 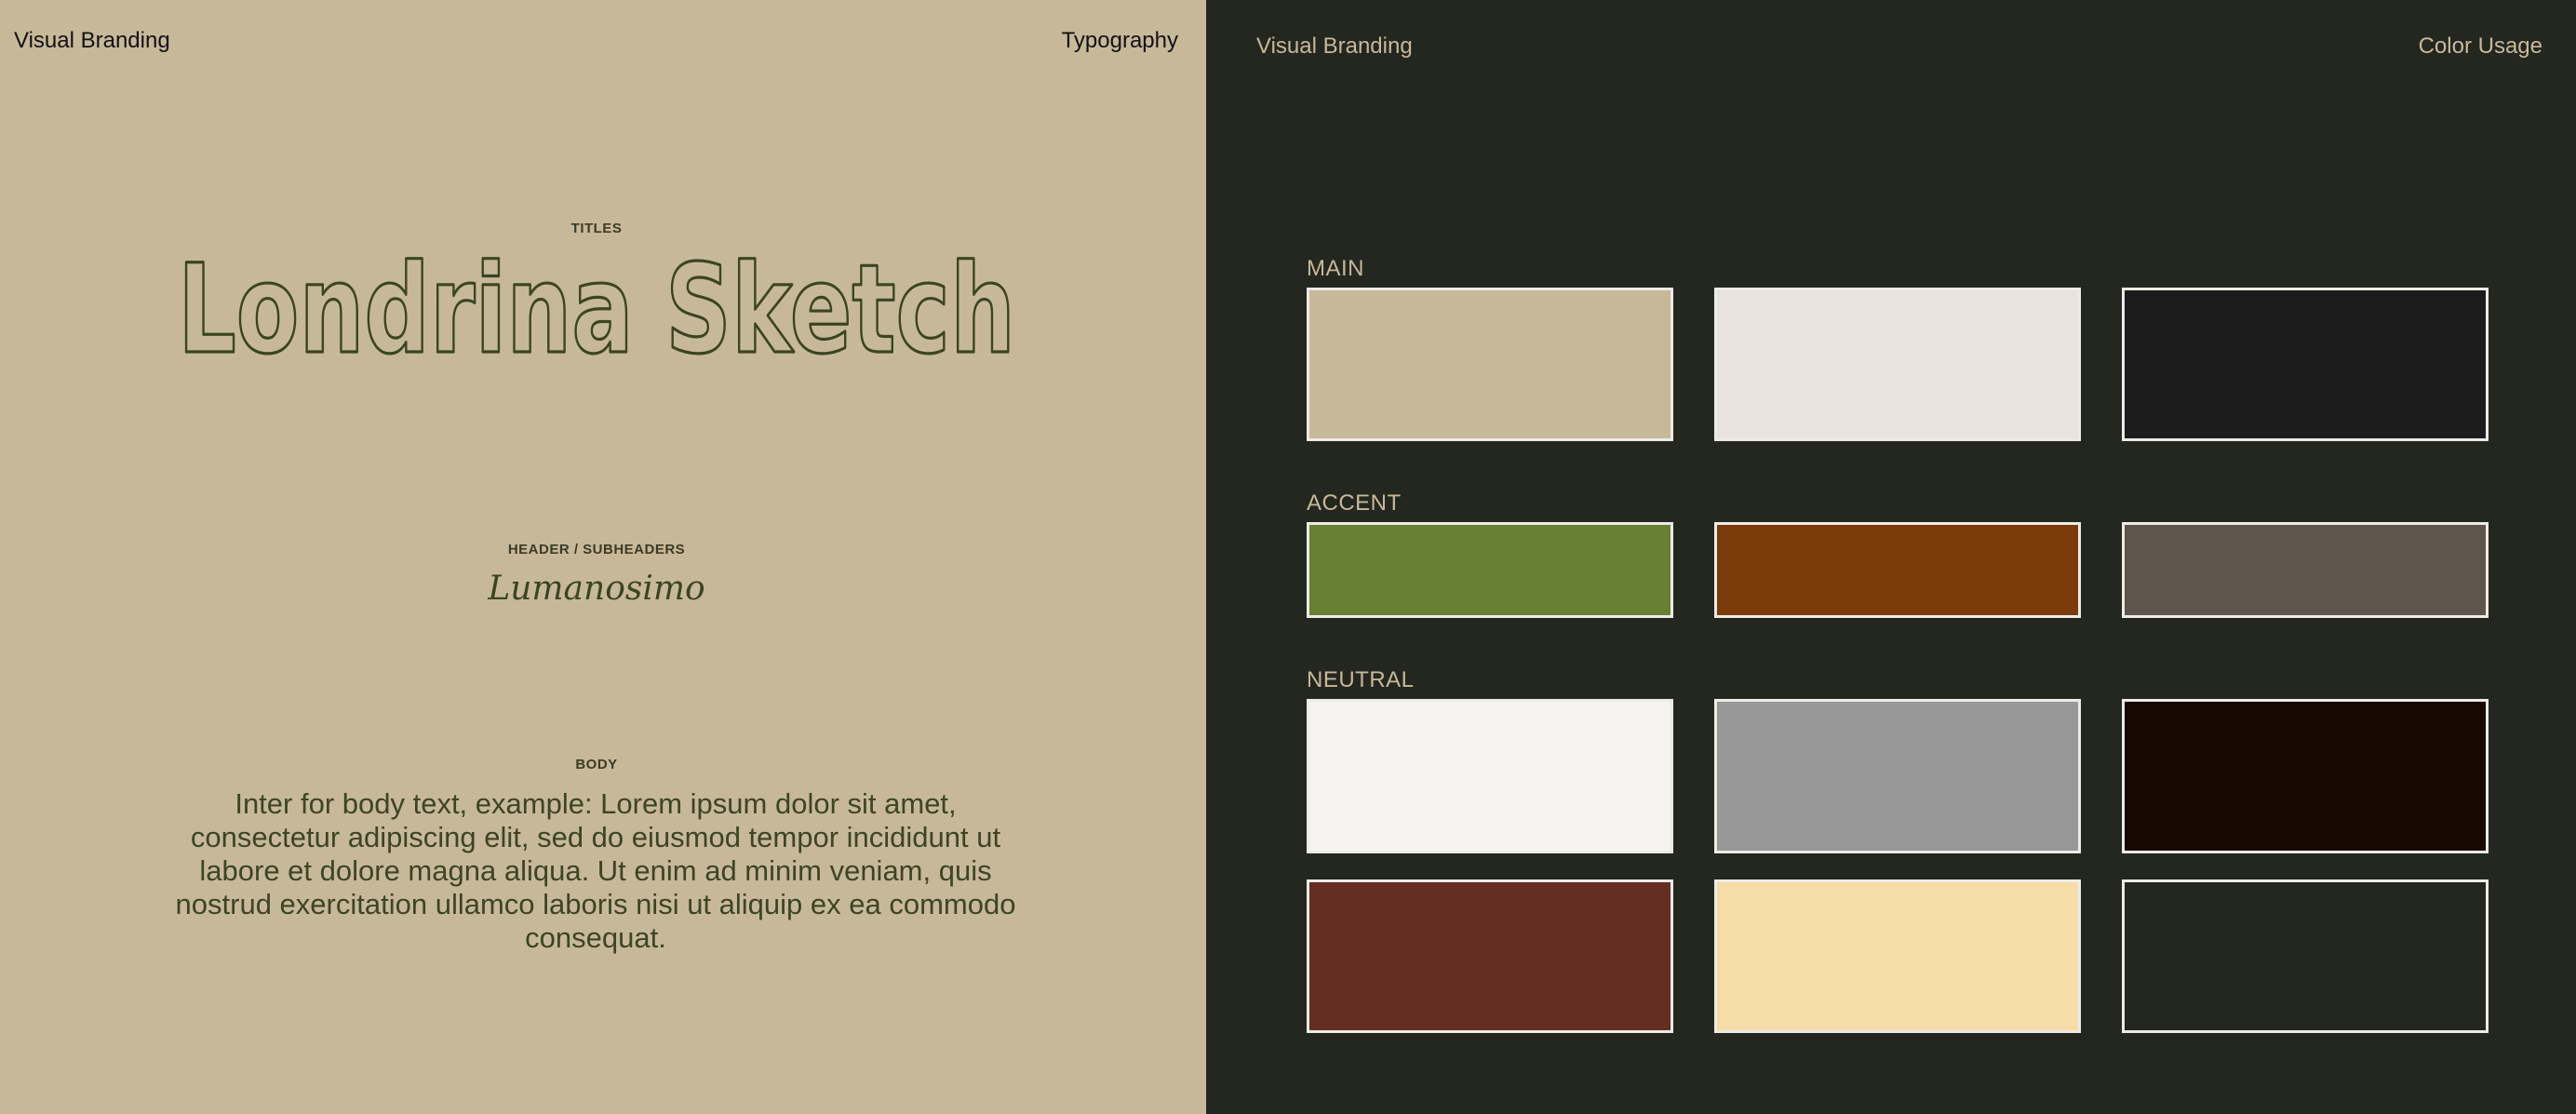 What do you see at coordinates (1354, 503) in the screenshot?
I see `accent-colors-label: ACCENT` at bounding box center [1354, 503].